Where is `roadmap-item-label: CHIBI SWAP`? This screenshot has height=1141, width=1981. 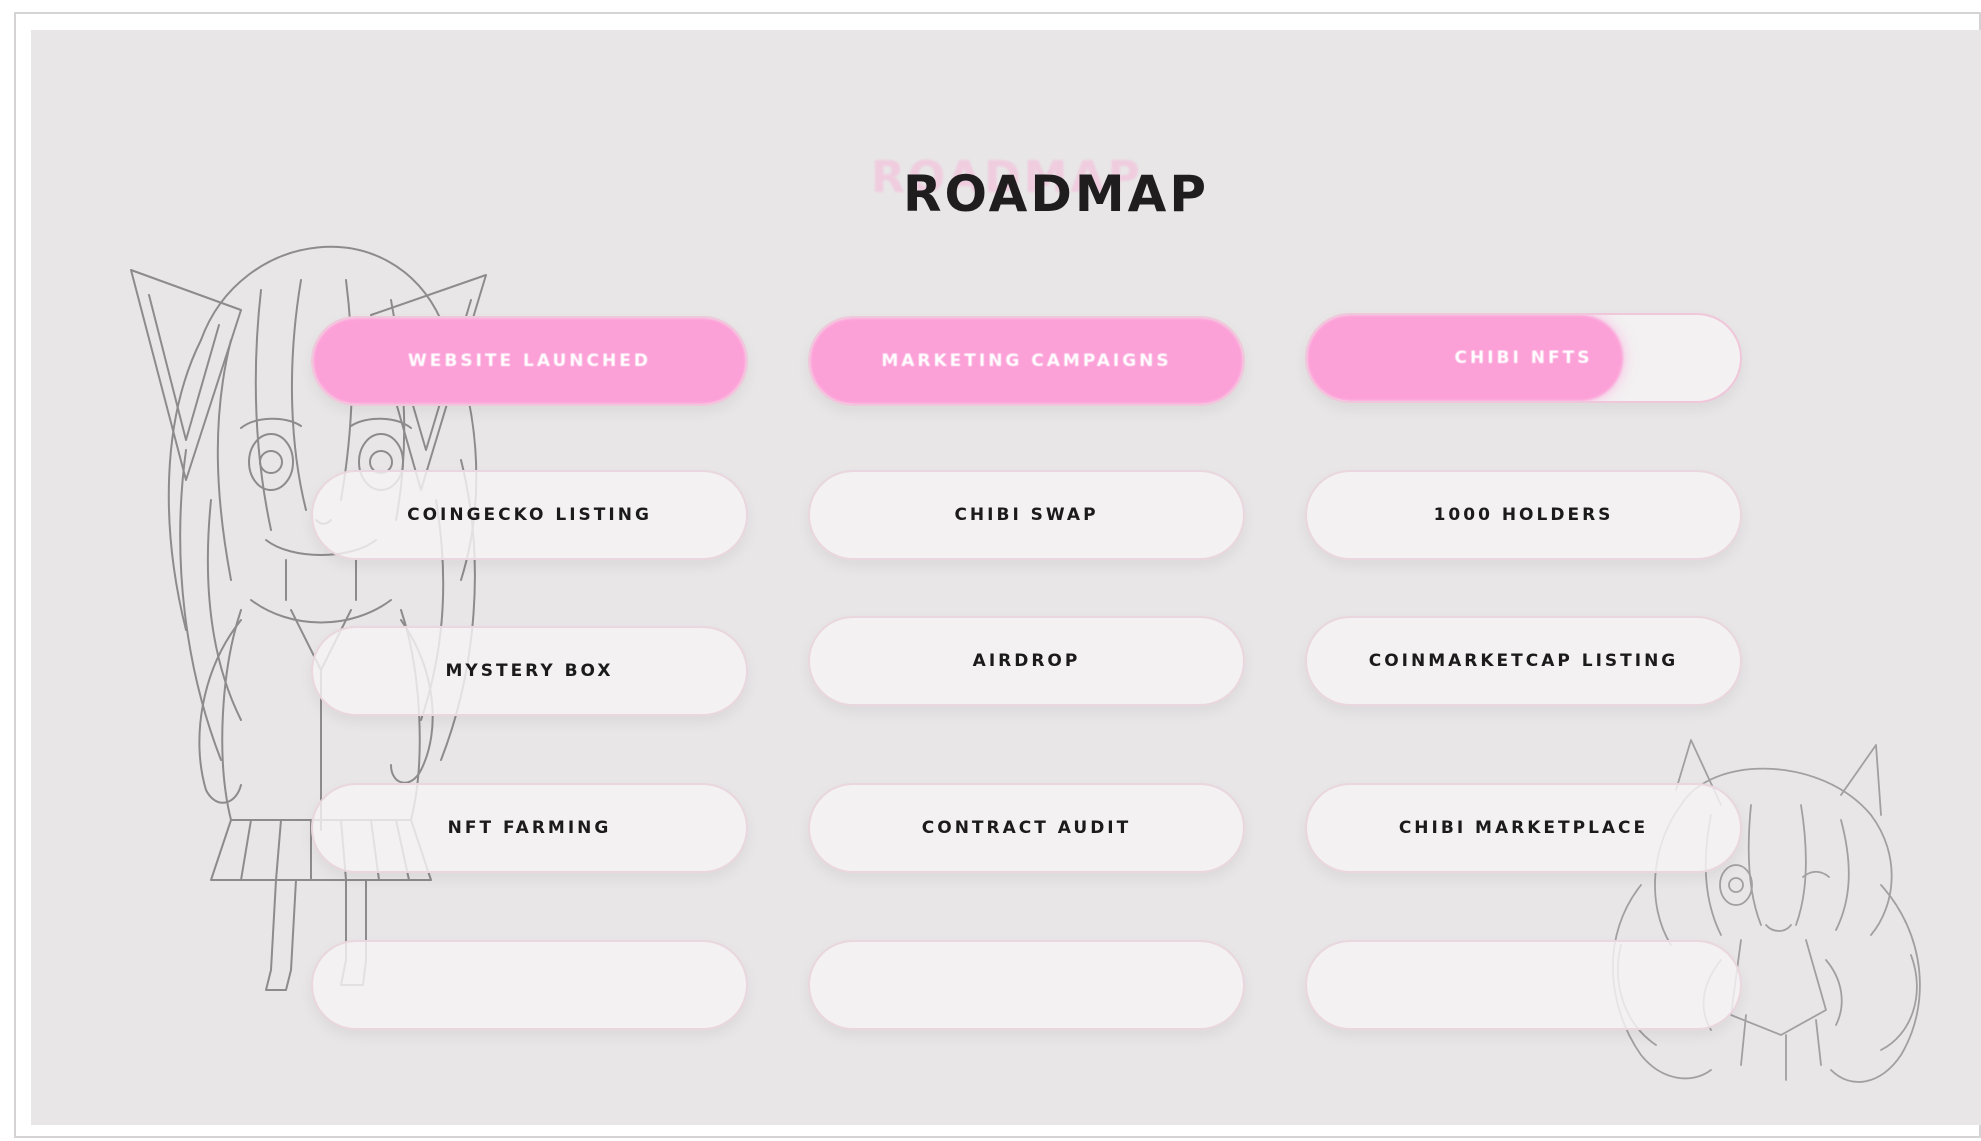 roadmap-item-label: CHIBI SWAP is located at coordinates (1026, 515).